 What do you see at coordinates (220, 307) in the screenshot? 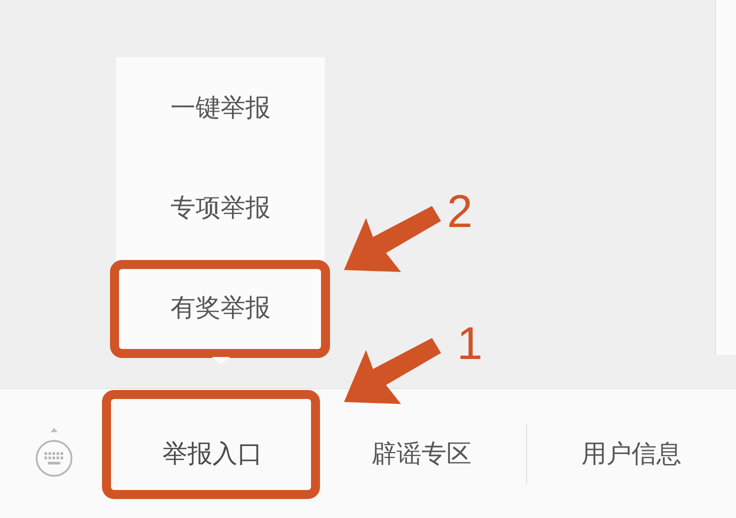
I see `menu-item: 有奖举报` at bounding box center [220, 307].